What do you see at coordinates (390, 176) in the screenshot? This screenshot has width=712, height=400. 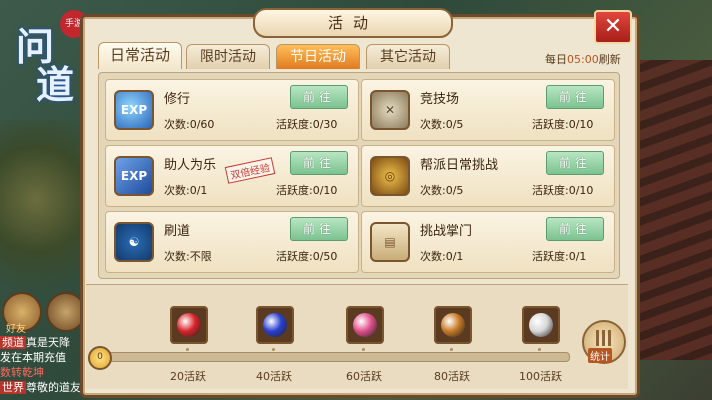 I see `gold-coin-icon: ◎` at bounding box center [390, 176].